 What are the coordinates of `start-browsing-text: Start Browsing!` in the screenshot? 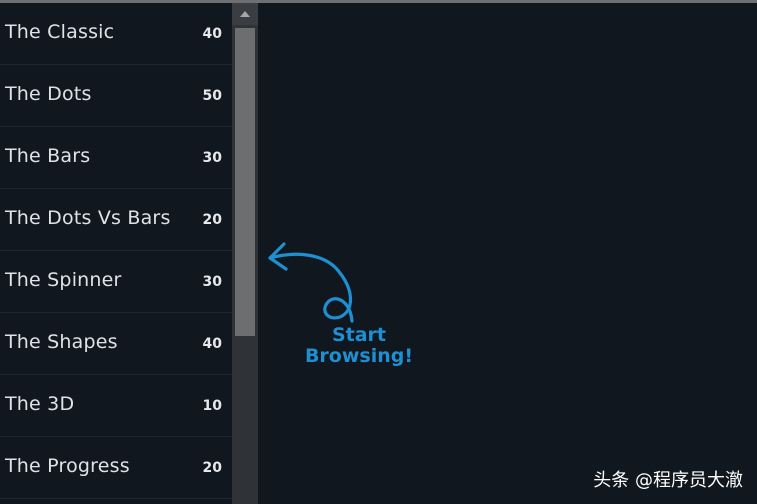 It's located at (359, 346).